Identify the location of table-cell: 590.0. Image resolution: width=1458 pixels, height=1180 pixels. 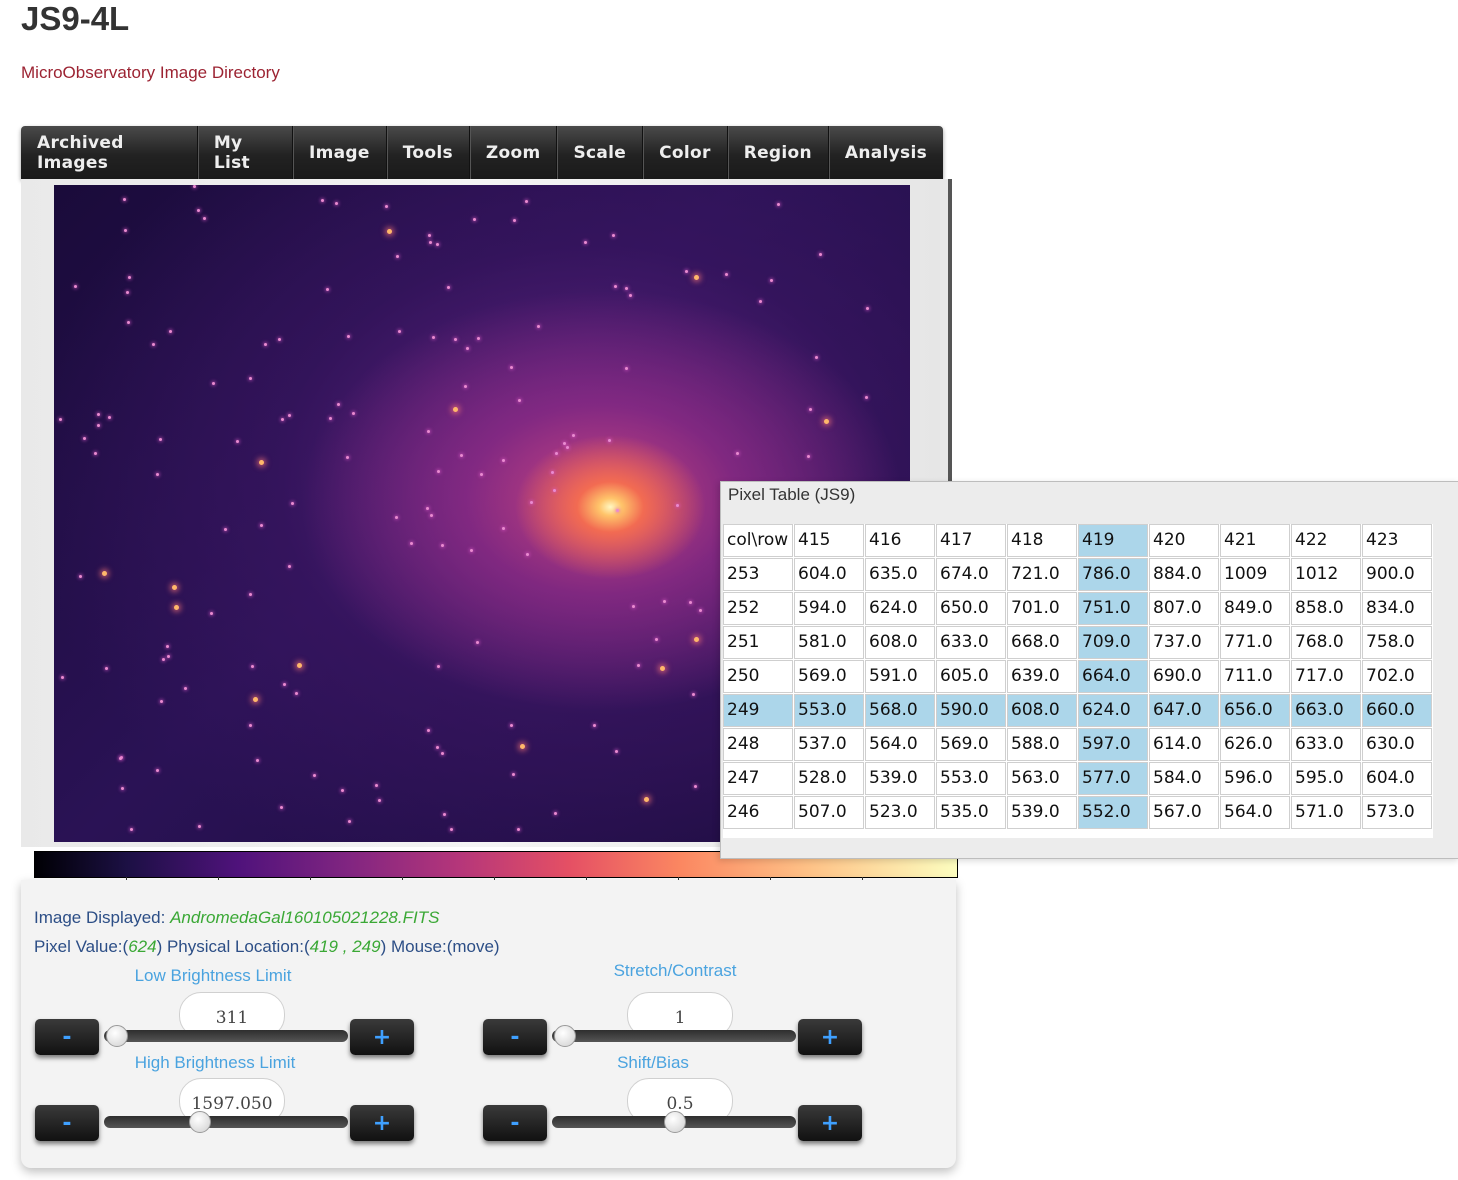
(971, 710).